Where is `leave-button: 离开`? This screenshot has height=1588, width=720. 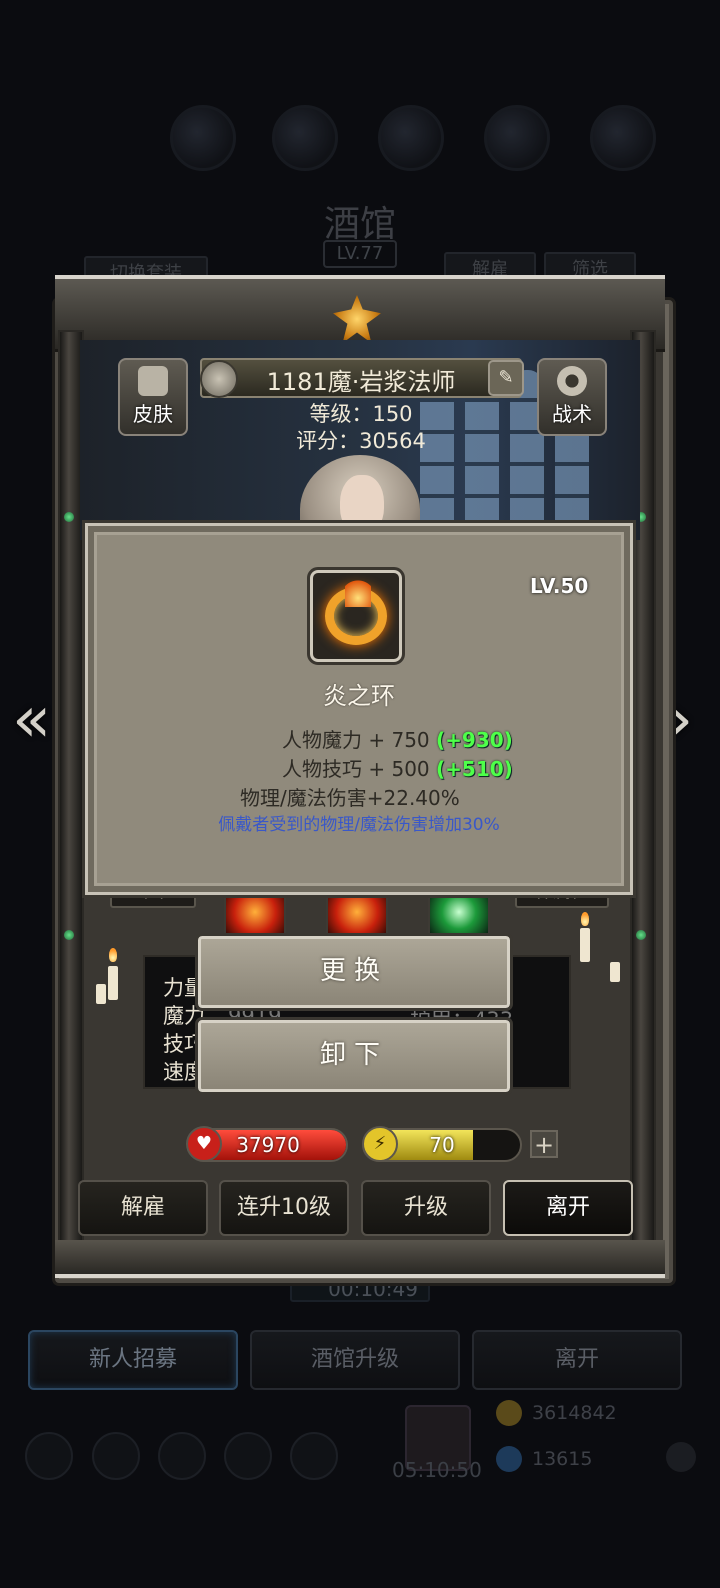 leave-button: 离开 is located at coordinates (568, 1208).